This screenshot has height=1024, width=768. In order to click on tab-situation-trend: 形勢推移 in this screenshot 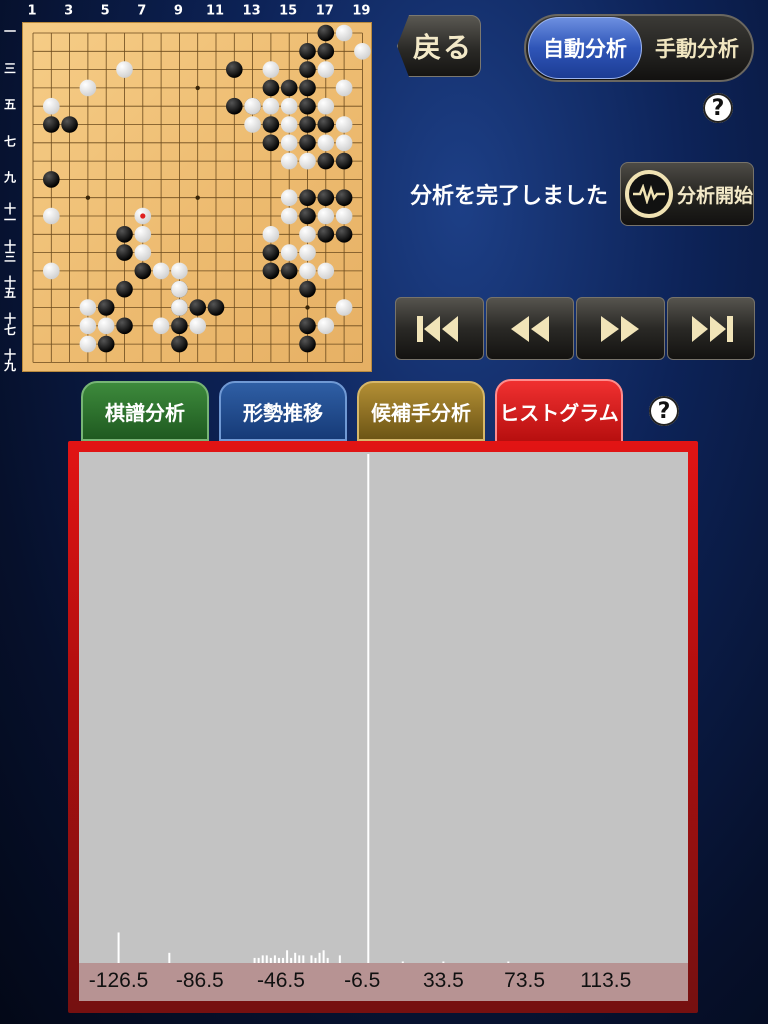, I will do `click(283, 411)`.